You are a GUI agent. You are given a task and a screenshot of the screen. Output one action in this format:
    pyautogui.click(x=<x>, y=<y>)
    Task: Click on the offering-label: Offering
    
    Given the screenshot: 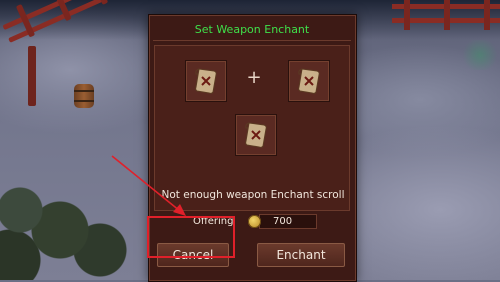 What is the action you would take?
    pyautogui.click(x=213, y=221)
    